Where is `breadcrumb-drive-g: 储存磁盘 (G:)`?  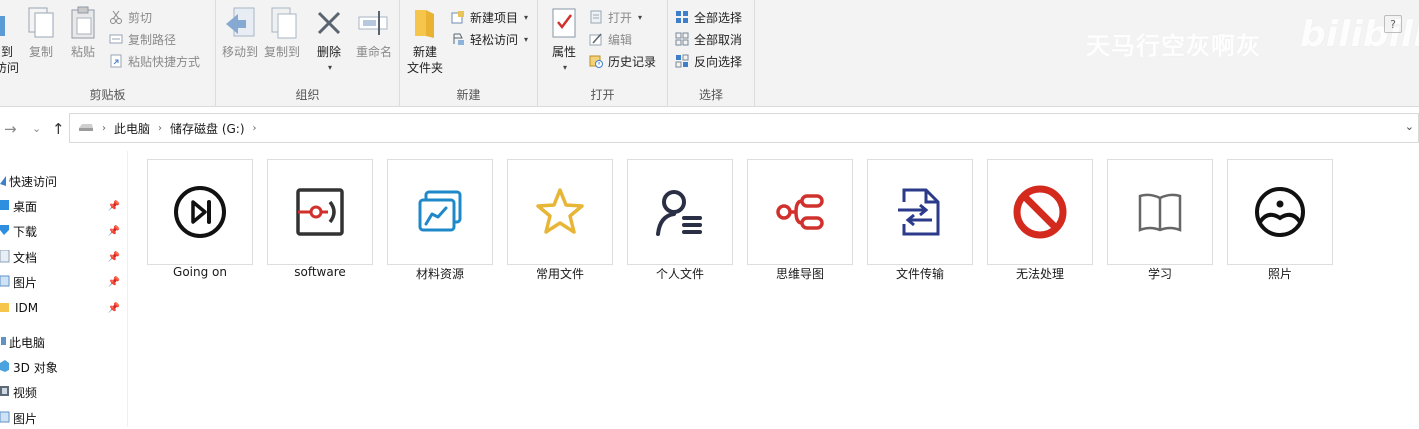 breadcrumb-drive-g: 储存磁盘 (G:) is located at coordinates (207, 128).